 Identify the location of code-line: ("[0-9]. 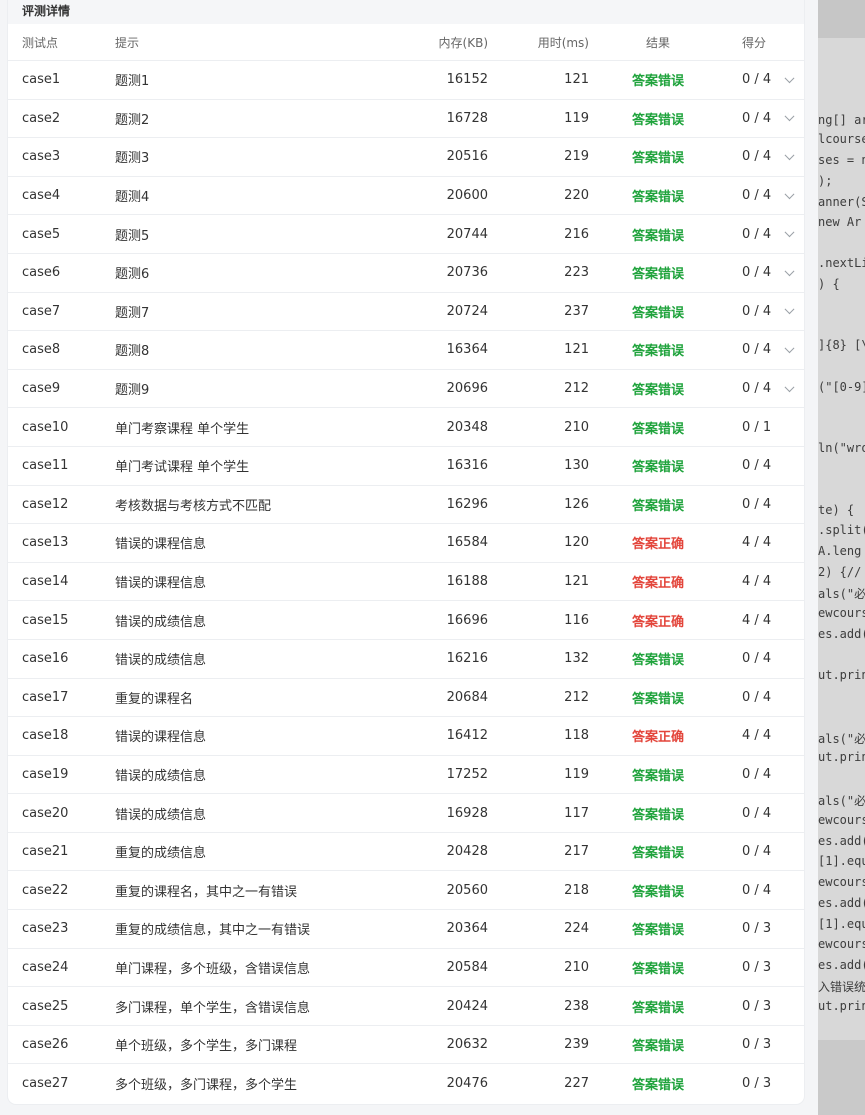
(841, 387).